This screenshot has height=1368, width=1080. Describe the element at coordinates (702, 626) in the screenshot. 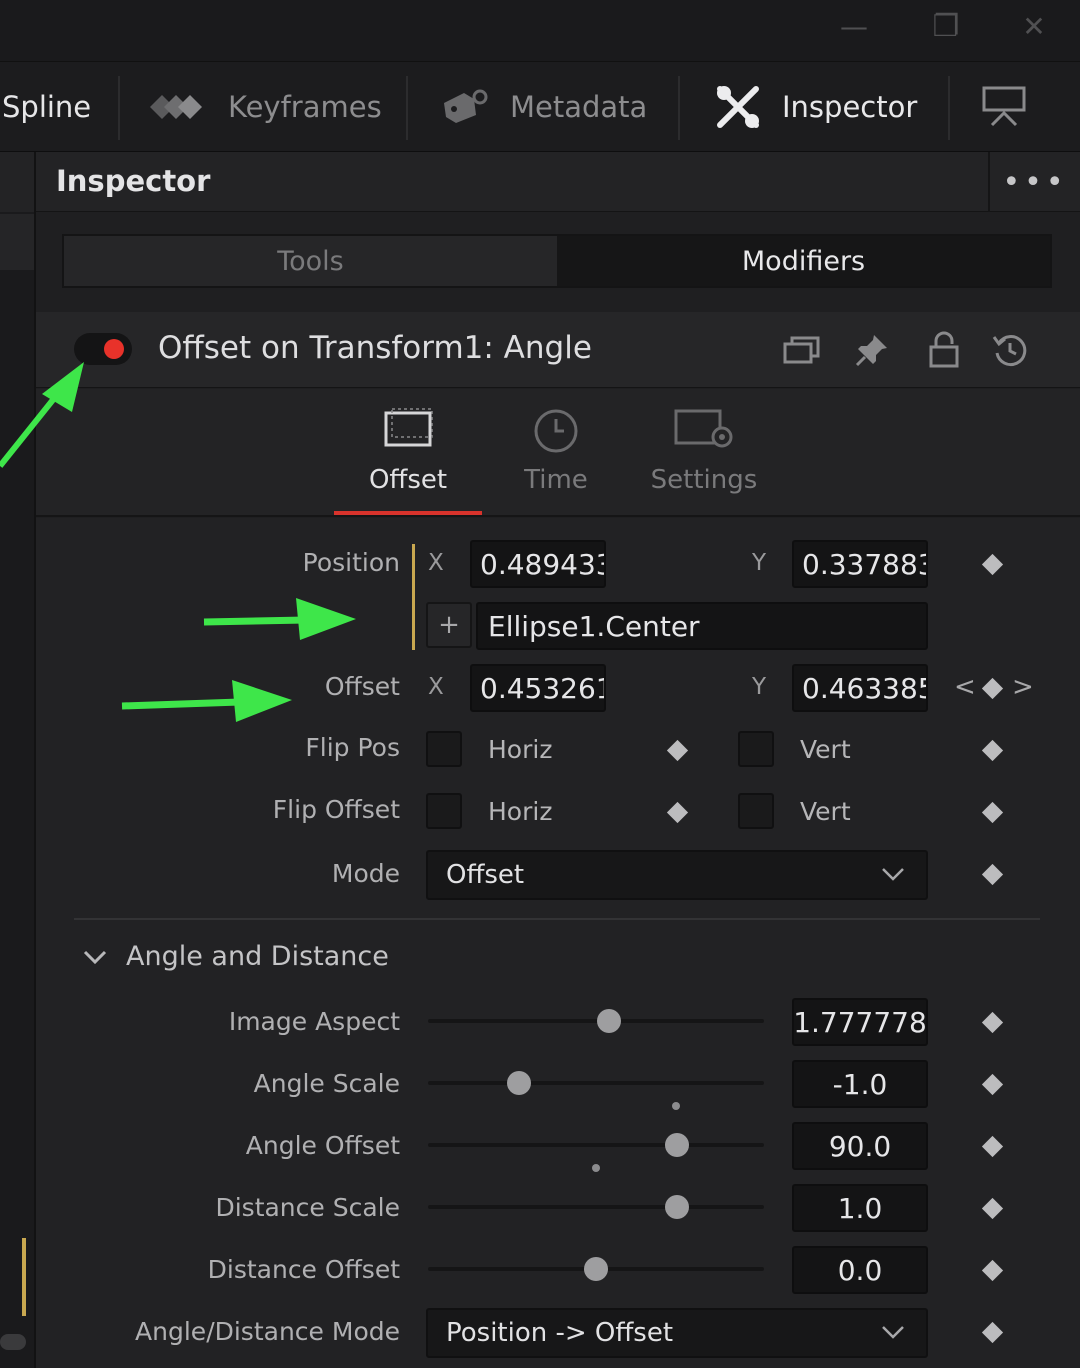

I see `expression-field: Ellipse1.Center` at that location.